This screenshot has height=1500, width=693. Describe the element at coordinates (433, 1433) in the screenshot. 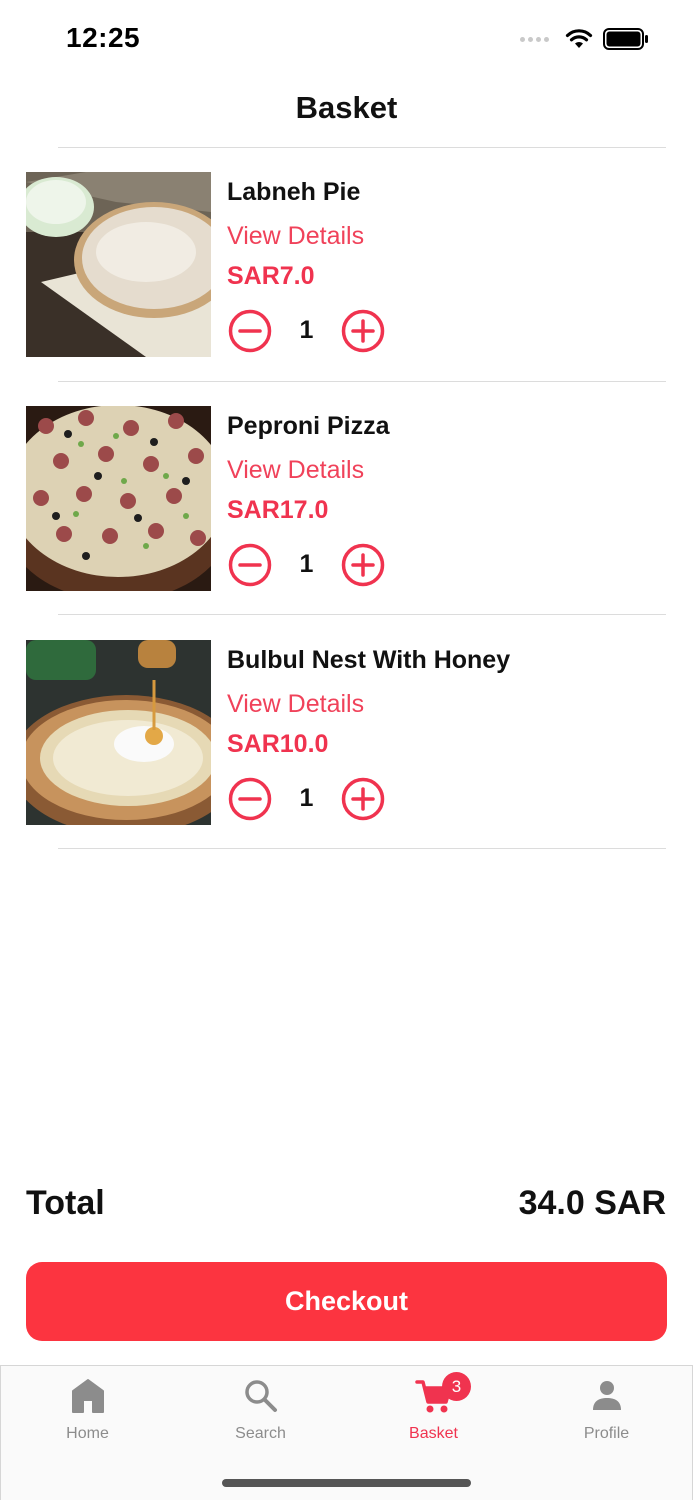

I see `tab-label: Basket` at that location.